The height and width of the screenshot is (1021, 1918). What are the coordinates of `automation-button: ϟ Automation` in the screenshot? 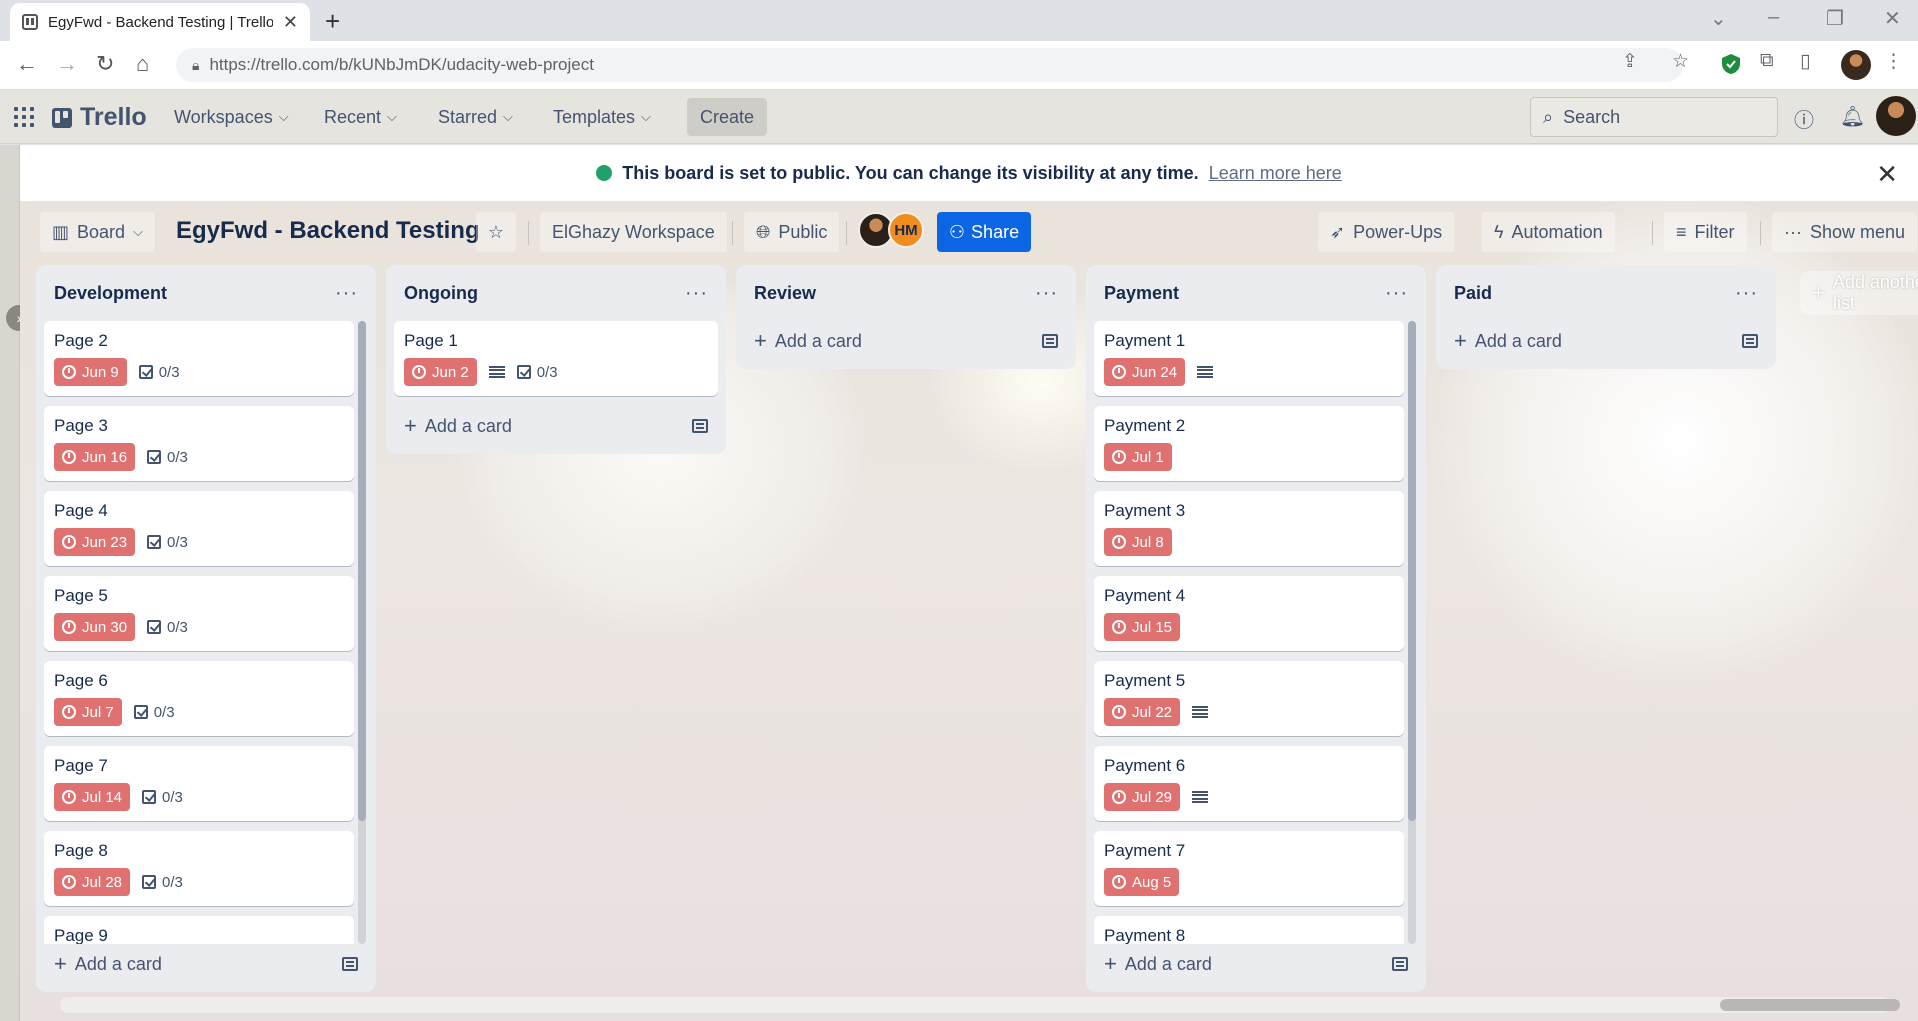 It's located at (1548, 232).